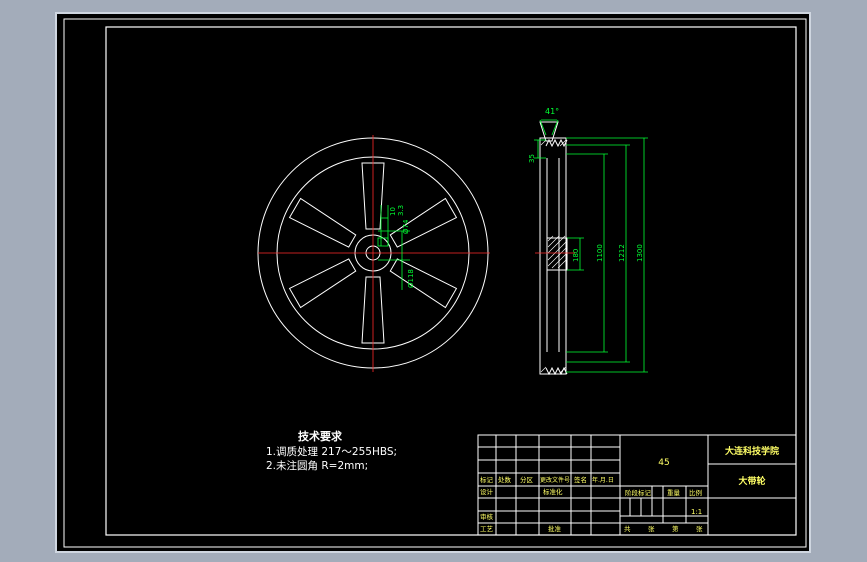 Image resolution: width=867 pixels, height=562 pixels. What do you see at coordinates (317, 465) in the screenshot?
I see `tech-req-line-2: 2.未注圆角 R=2mm;` at bounding box center [317, 465].